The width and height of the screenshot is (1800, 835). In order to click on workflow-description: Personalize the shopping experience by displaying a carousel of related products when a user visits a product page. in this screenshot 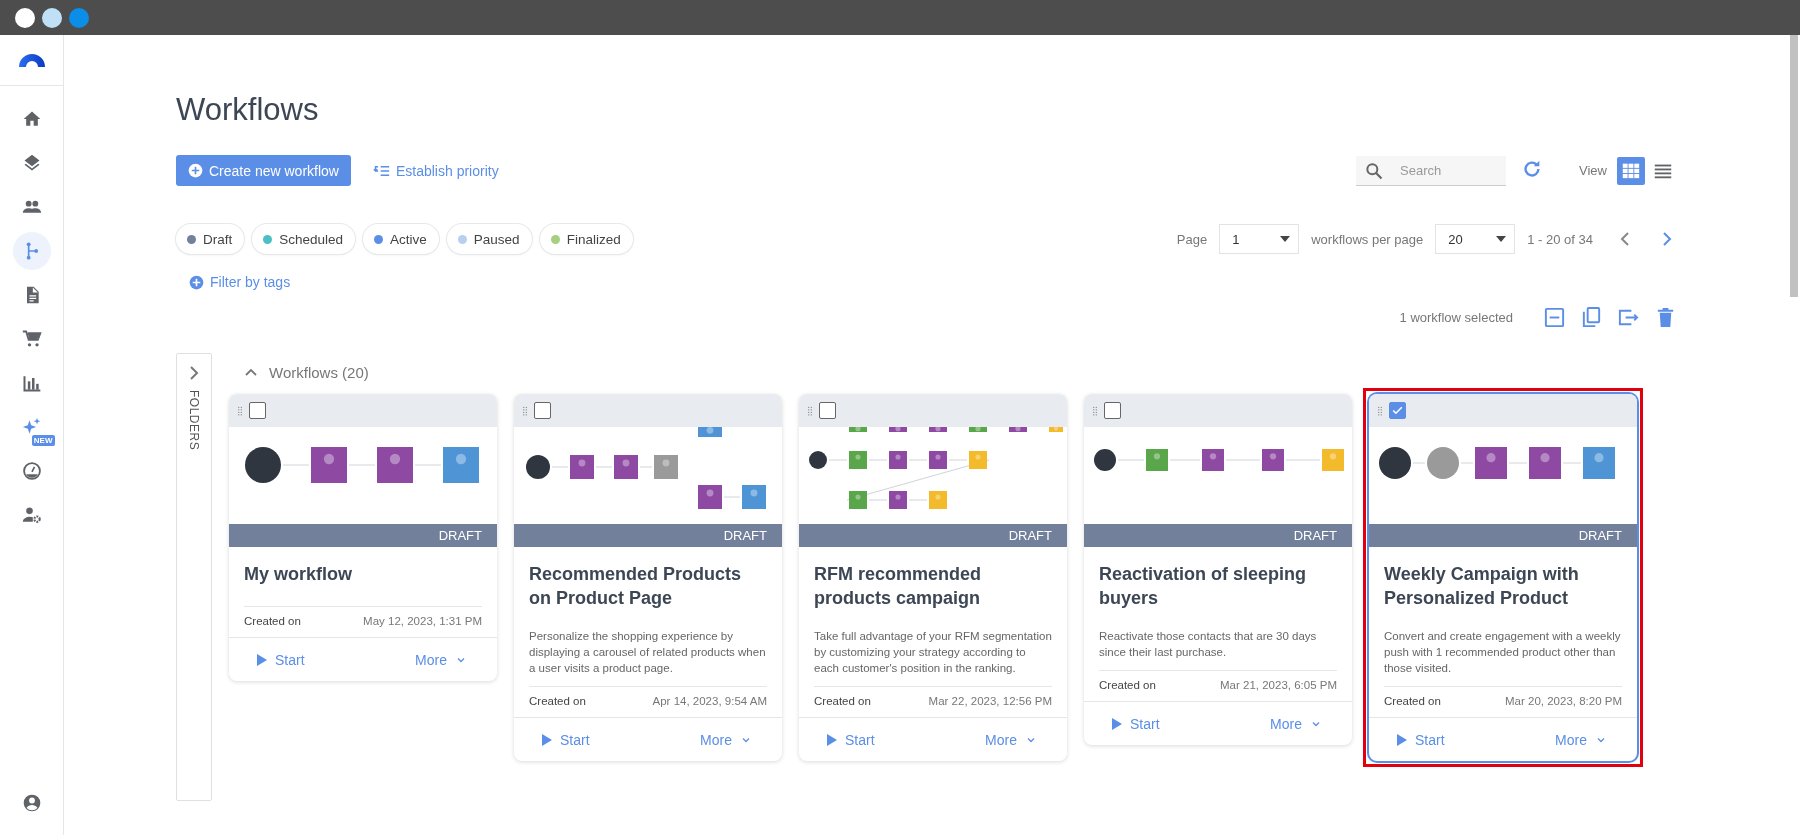, I will do `click(648, 652)`.